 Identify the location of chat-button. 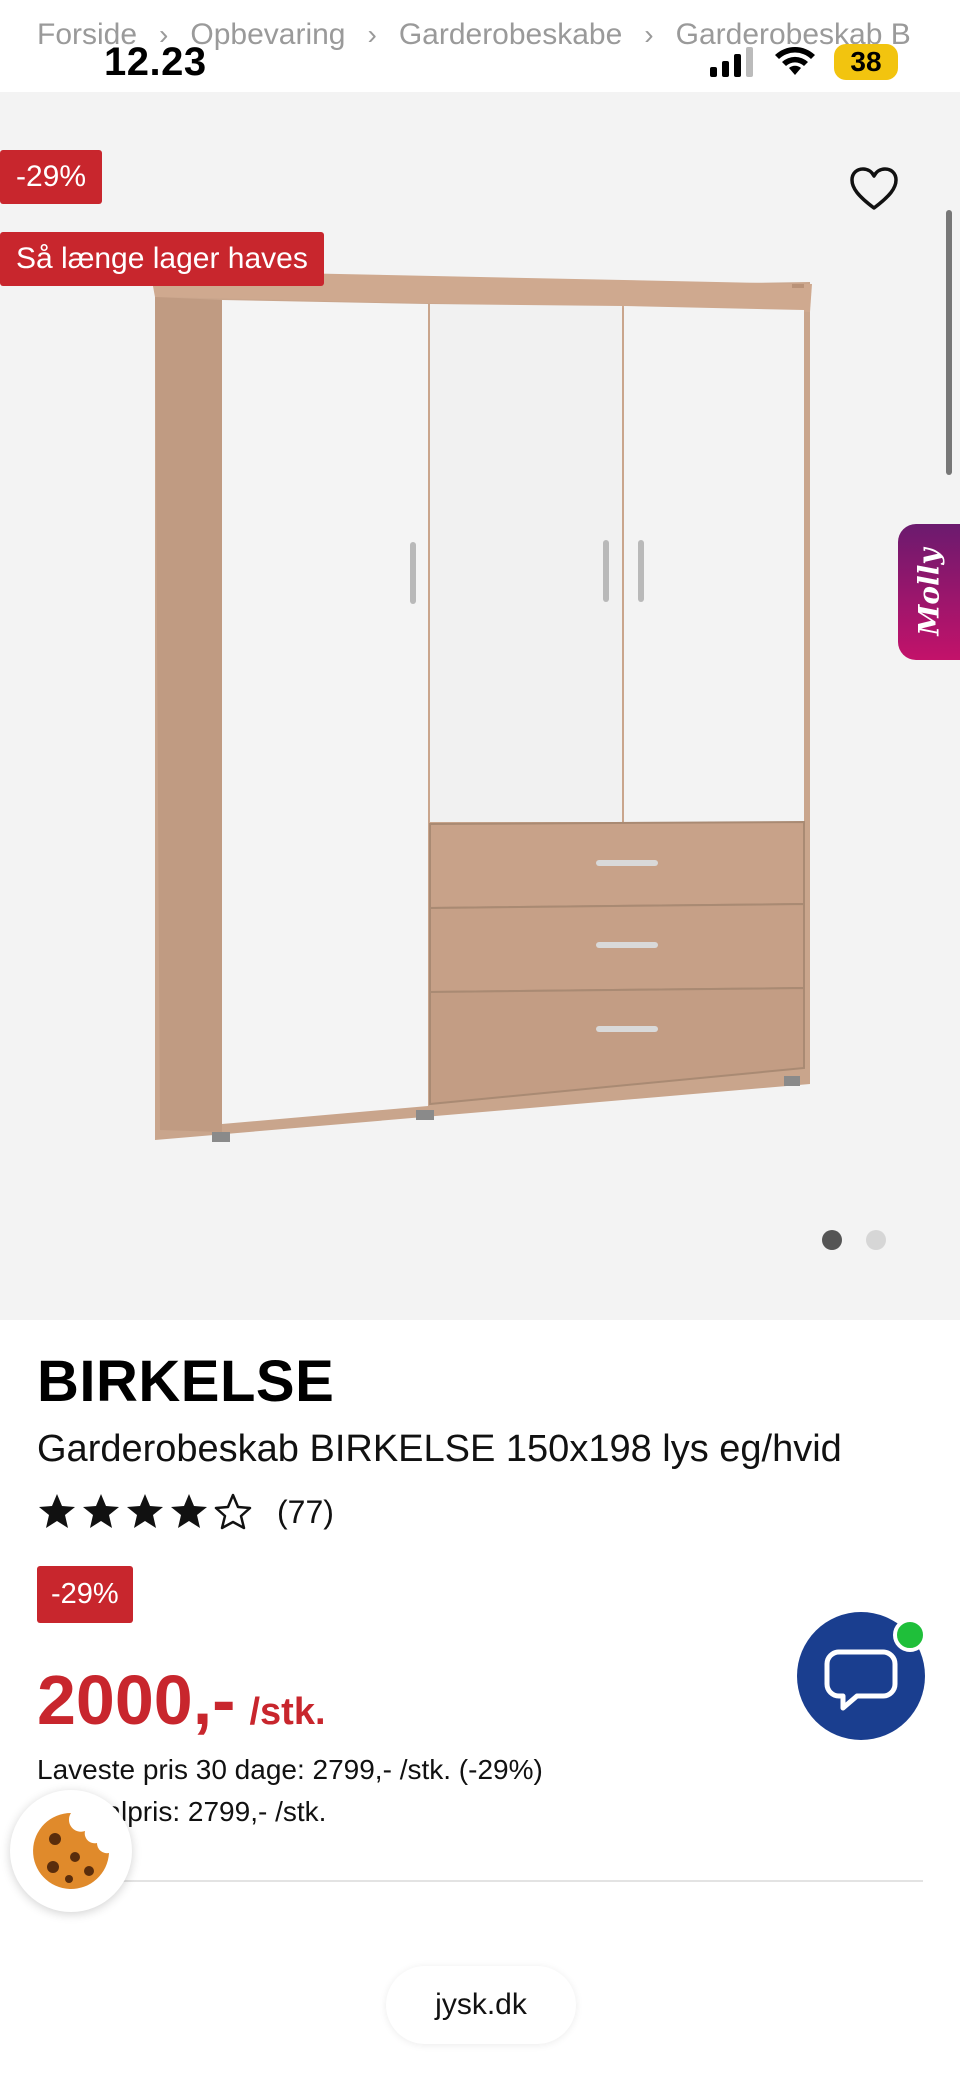
(862, 1676).